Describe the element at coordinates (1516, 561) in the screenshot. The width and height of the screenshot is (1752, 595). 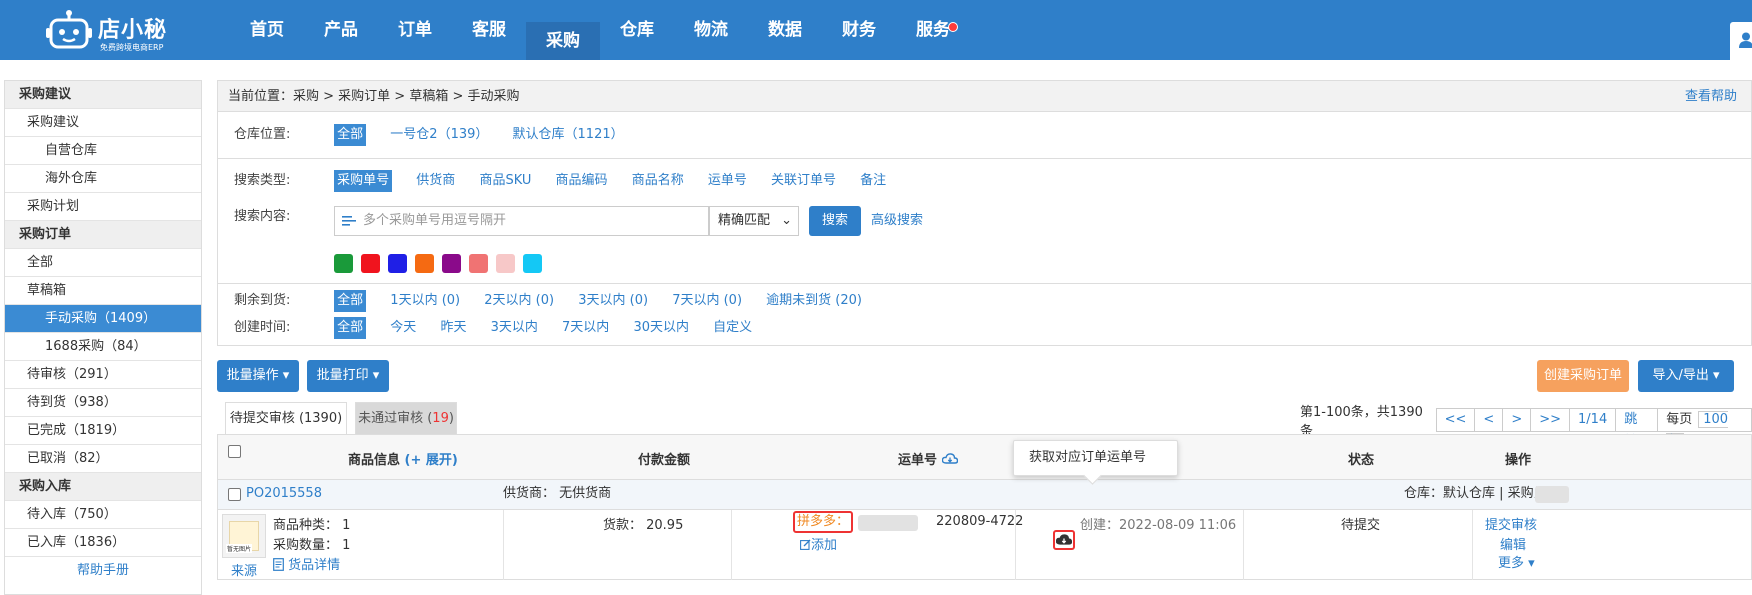
I see `more-actions-link: 更多 ▾` at that location.